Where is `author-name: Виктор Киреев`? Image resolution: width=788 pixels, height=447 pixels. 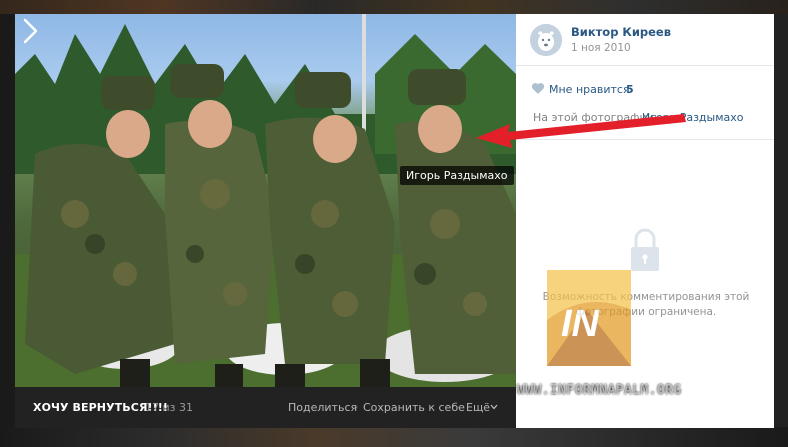 author-name: Виктор Киреев is located at coordinates (621, 32).